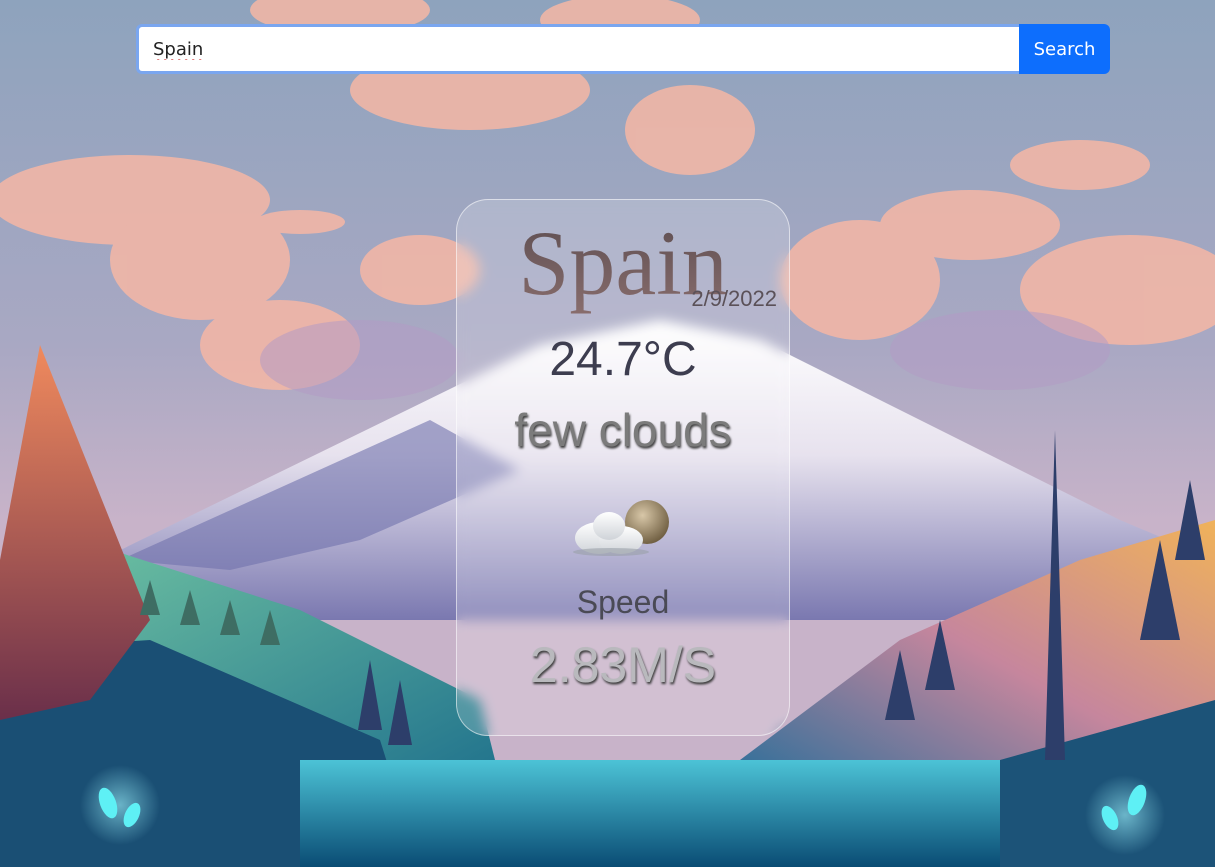  What do you see at coordinates (577, 49) in the screenshot?
I see `search-input` at bounding box center [577, 49].